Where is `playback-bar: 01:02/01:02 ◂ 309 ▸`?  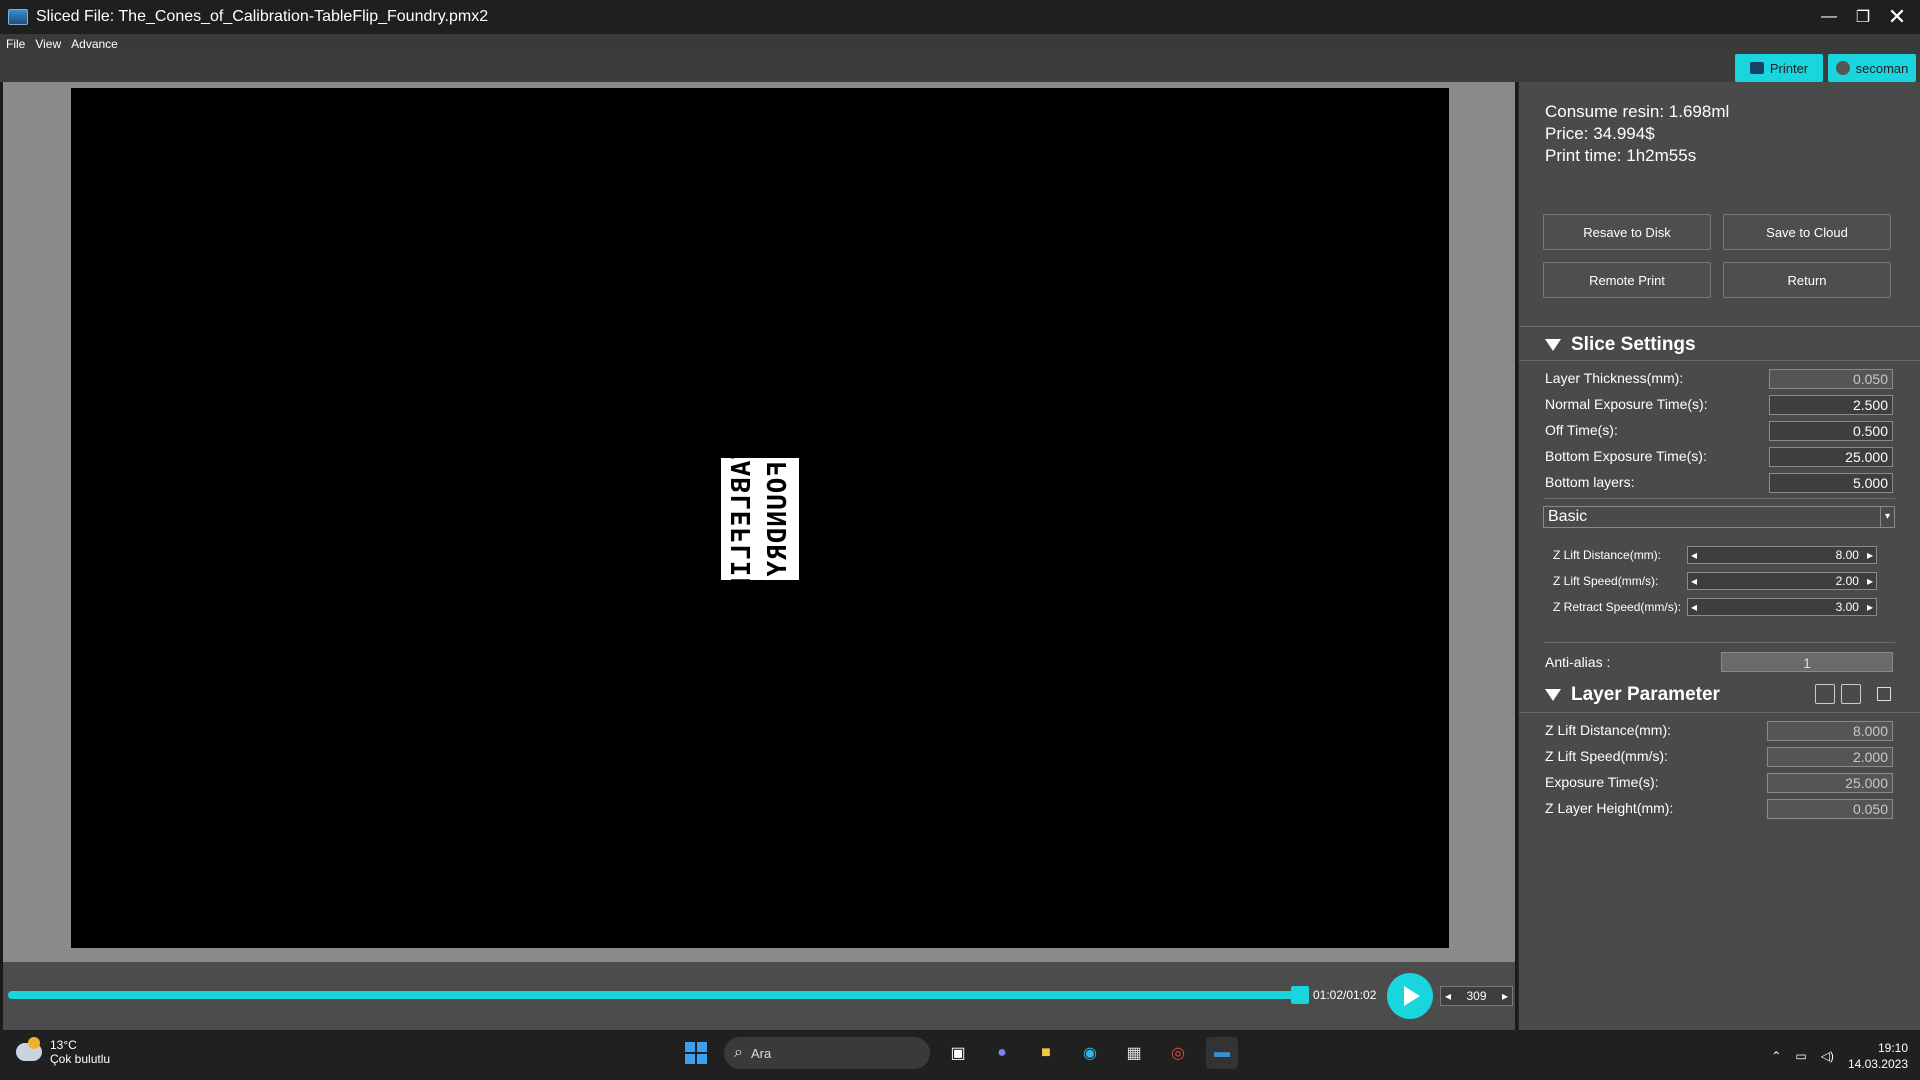 playback-bar: 01:02/01:02 ◂ 309 ▸ is located at coordinates (759, 996).